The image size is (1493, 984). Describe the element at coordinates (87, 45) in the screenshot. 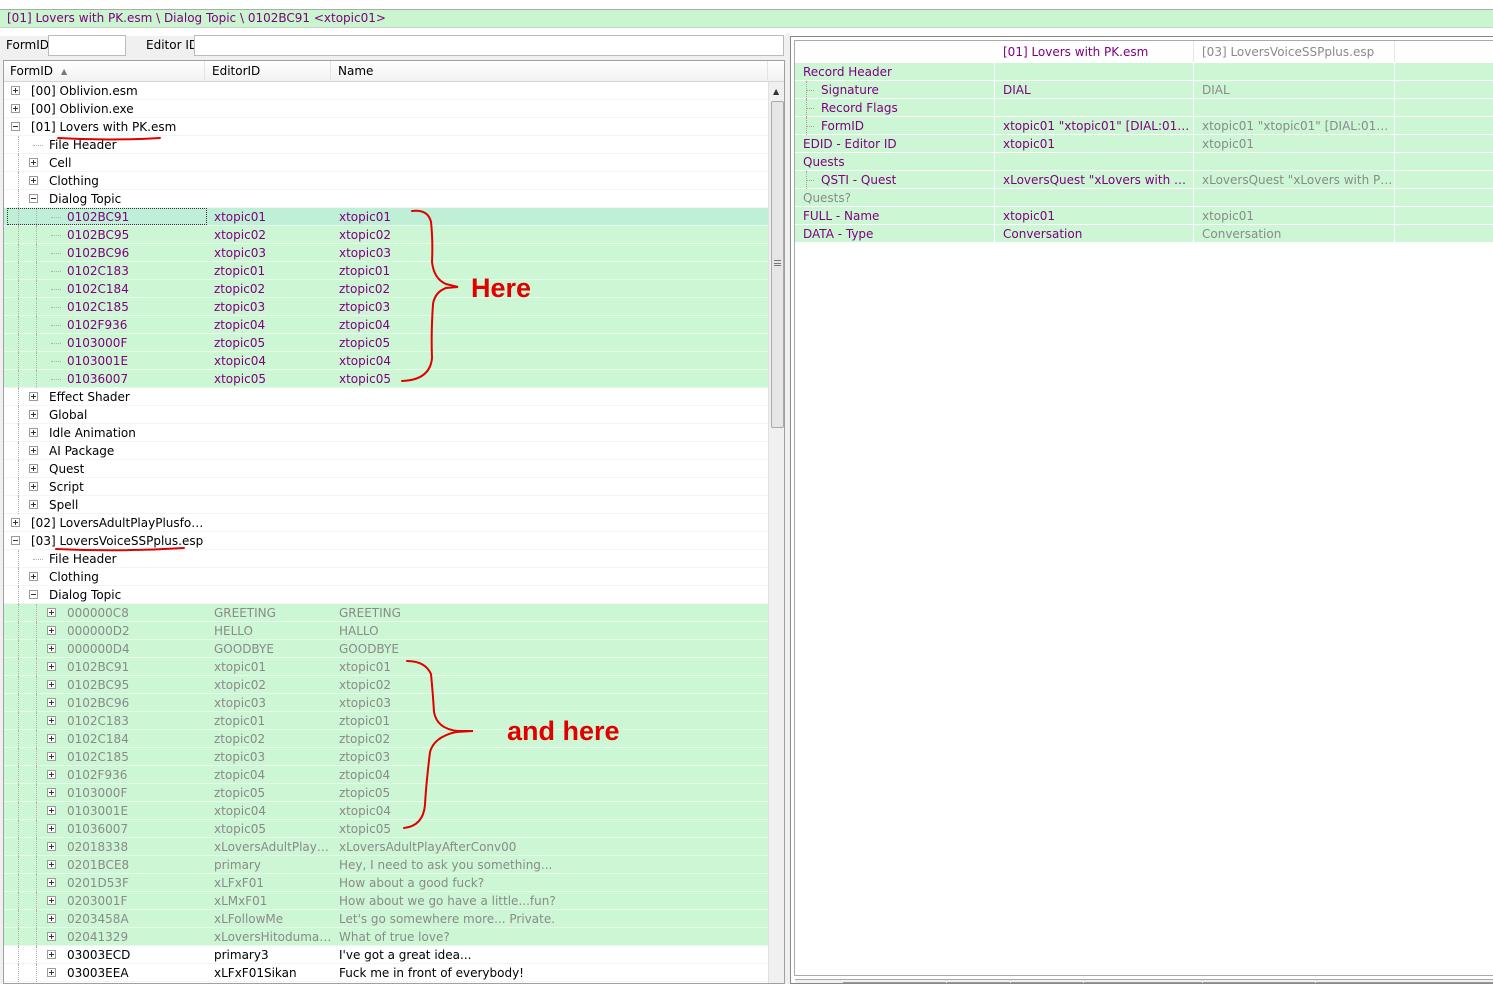

I see `formid-filter-input` at that location.